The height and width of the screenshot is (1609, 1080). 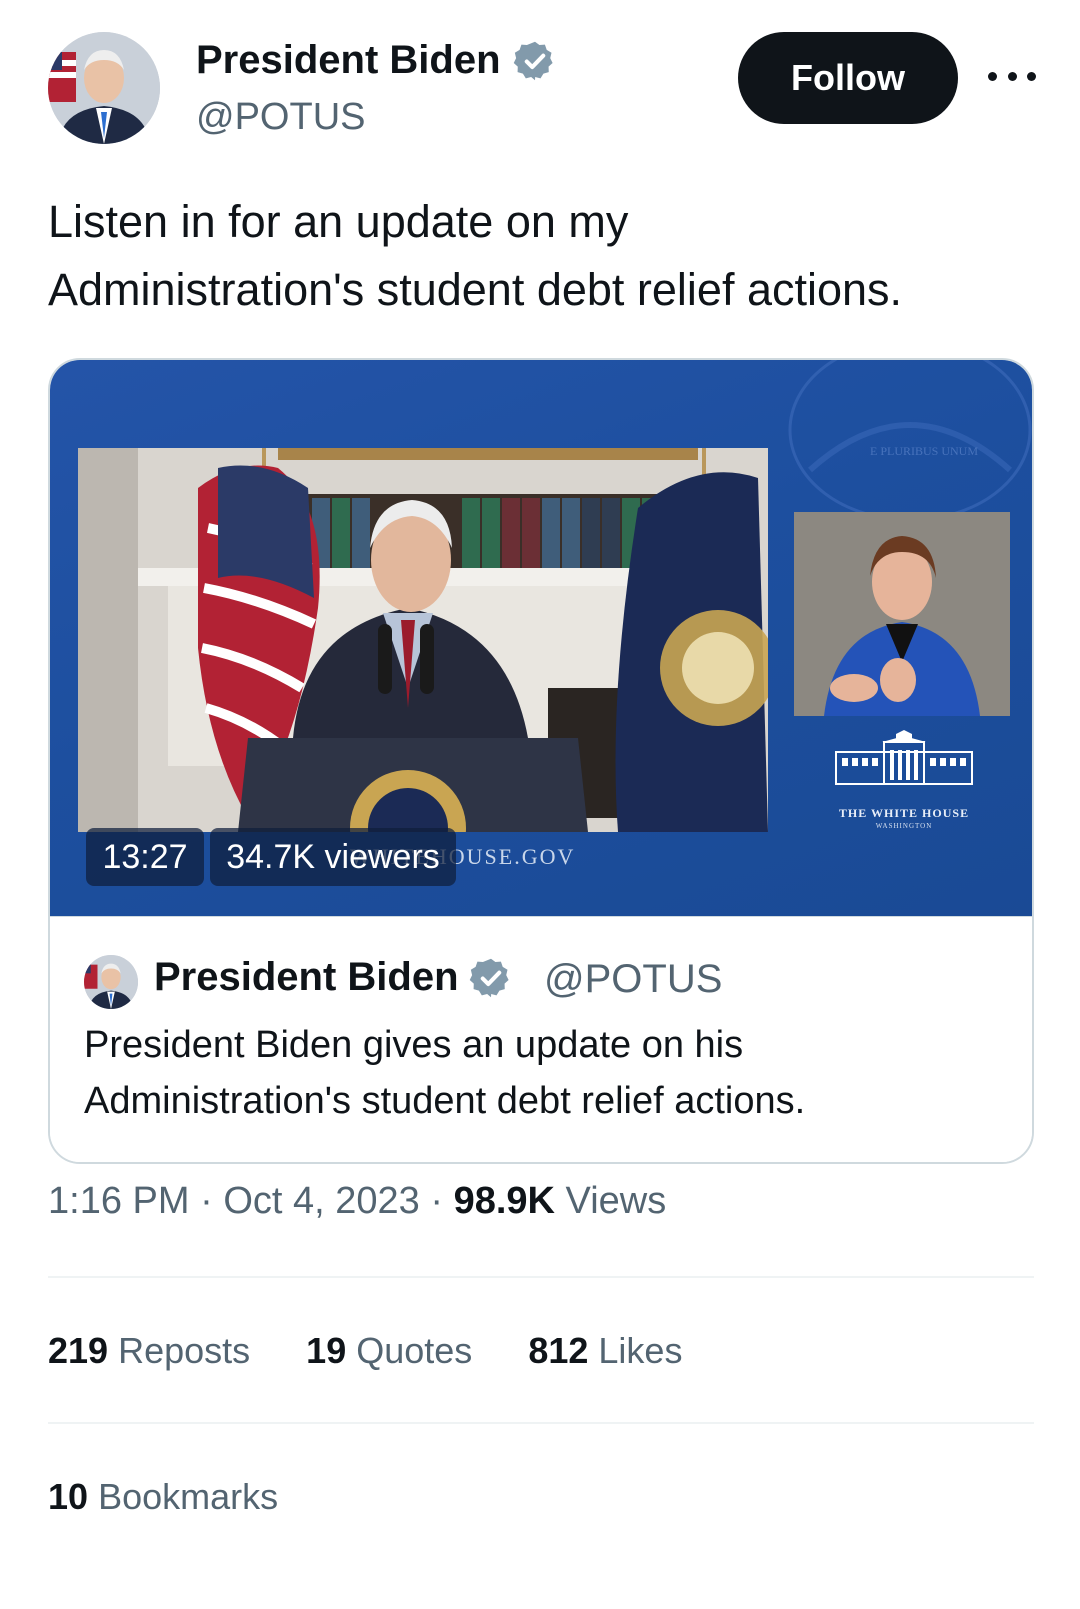 What do you see at coordinates (111, 982) in the screenshot?
I see `quoted-author-avatar` at bounding box center [111, 982].